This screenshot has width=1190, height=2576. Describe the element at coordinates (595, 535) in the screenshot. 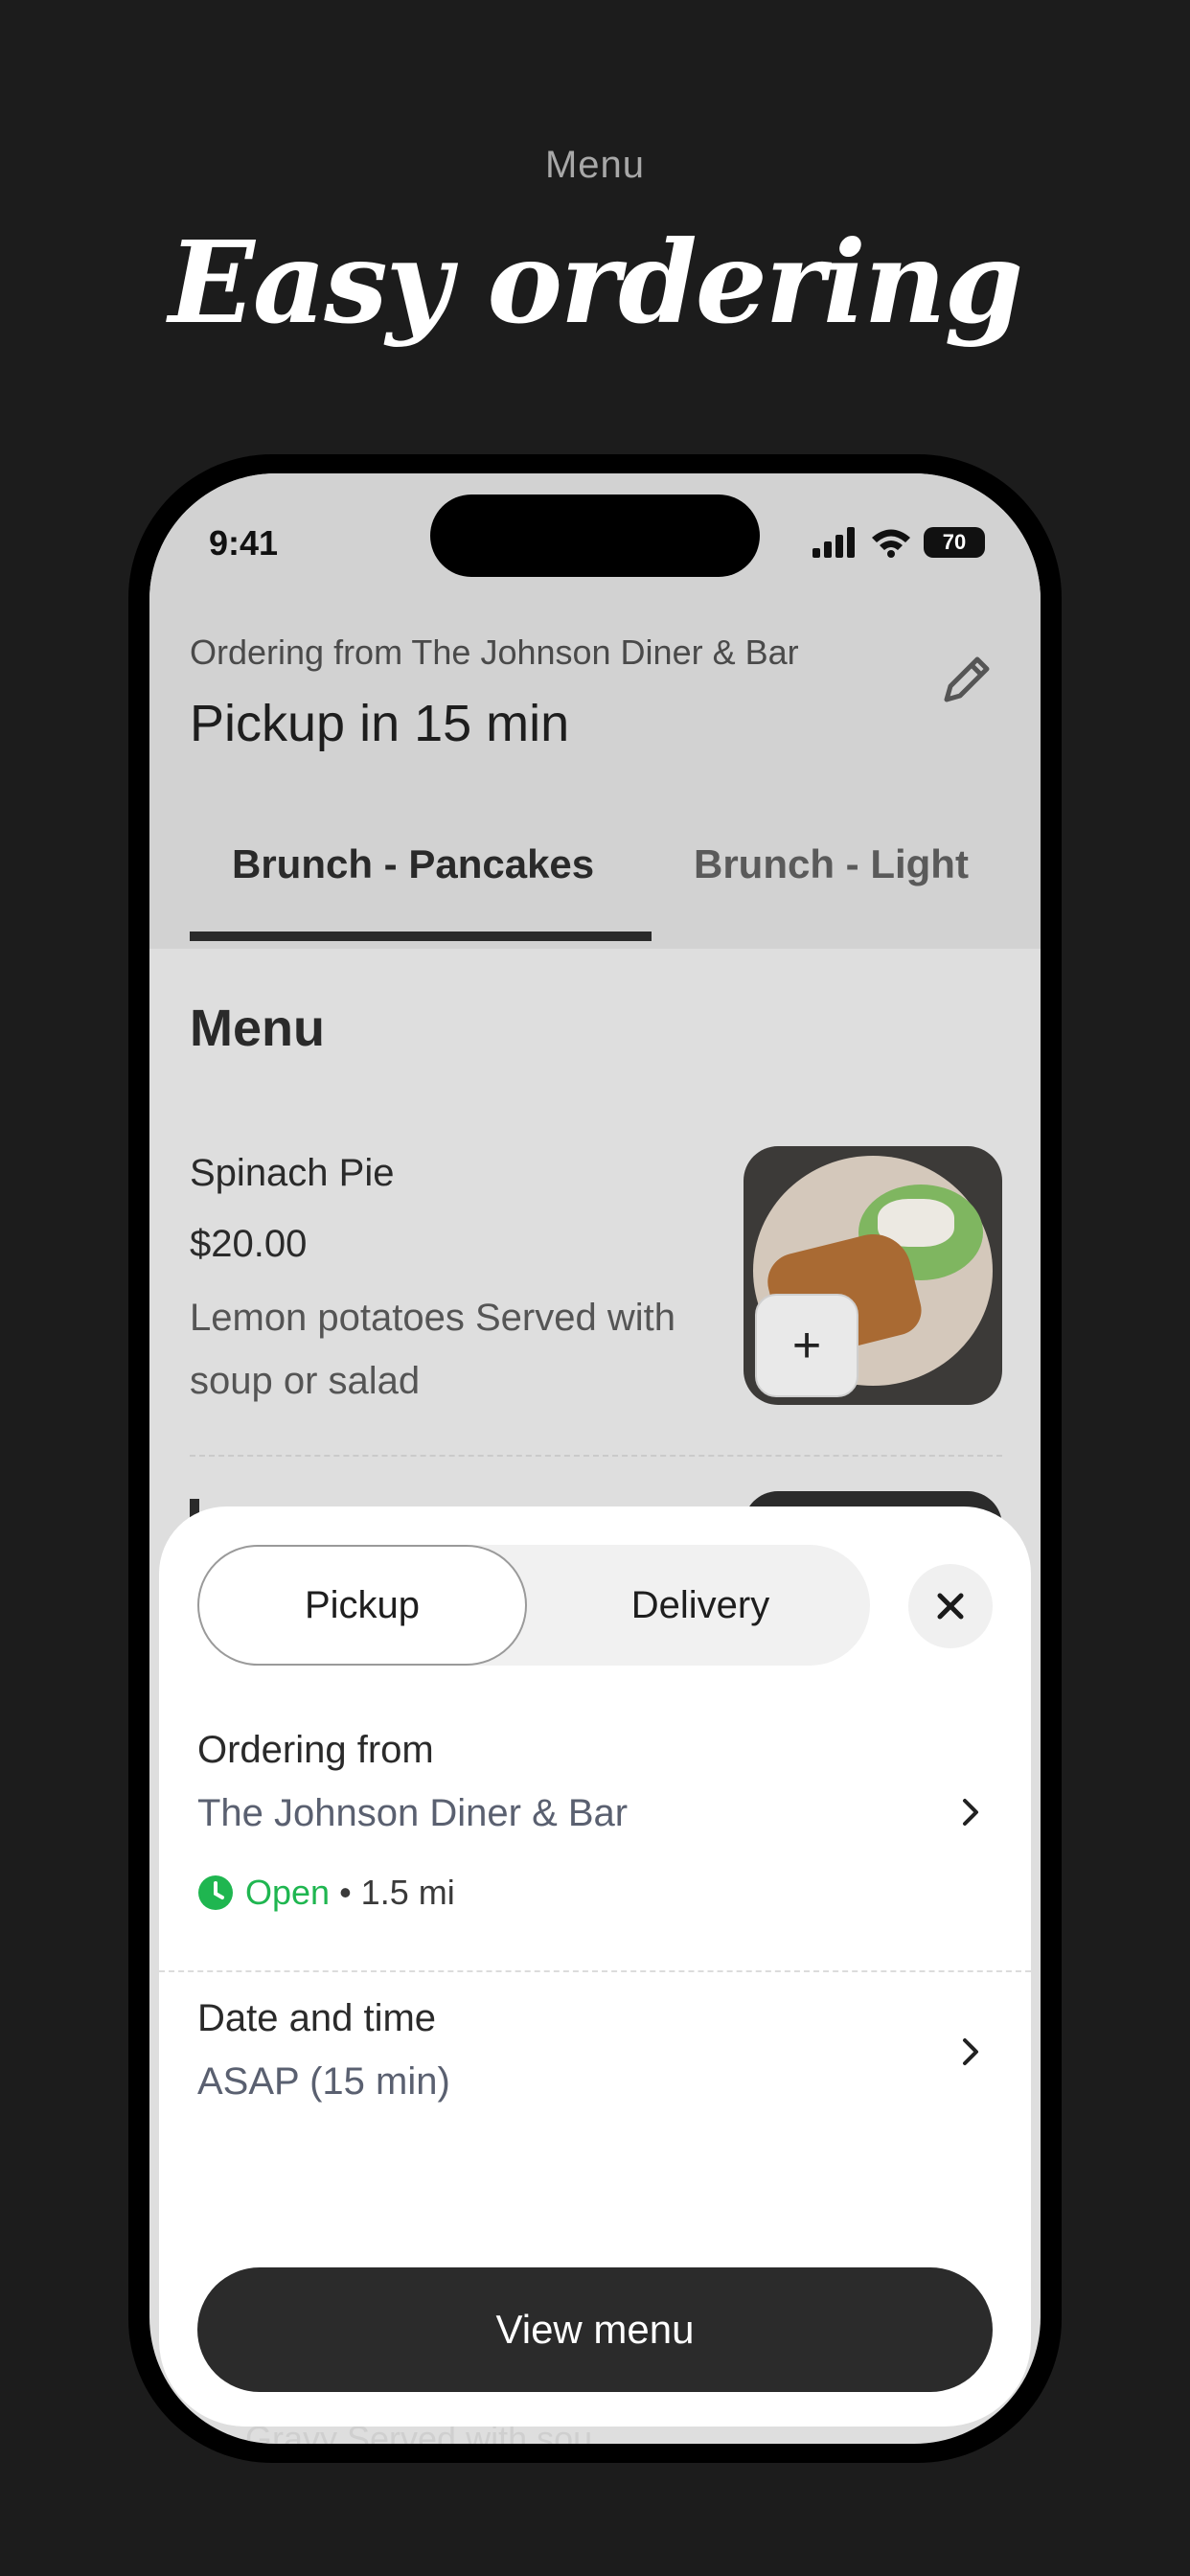

I see `dynamic-island` at that location.